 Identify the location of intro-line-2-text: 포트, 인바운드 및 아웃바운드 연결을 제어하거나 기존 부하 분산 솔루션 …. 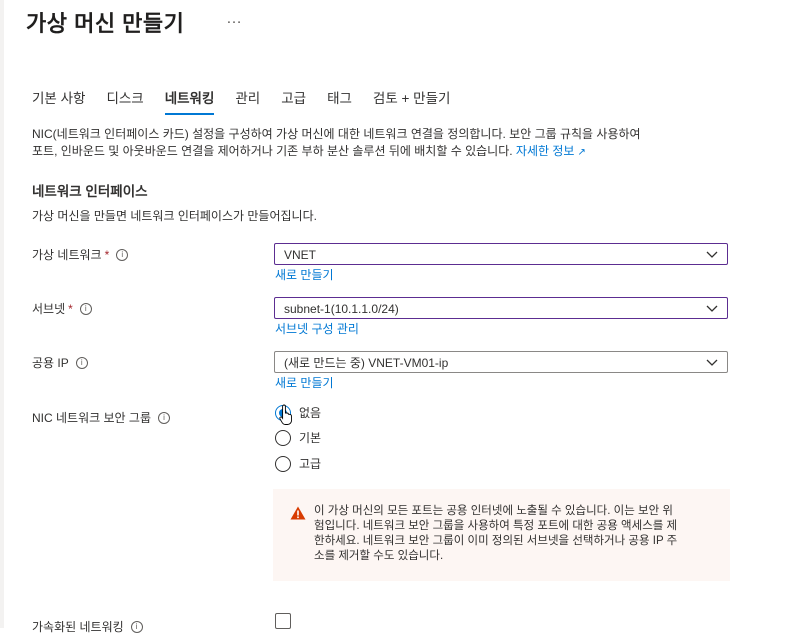
(272, 151).